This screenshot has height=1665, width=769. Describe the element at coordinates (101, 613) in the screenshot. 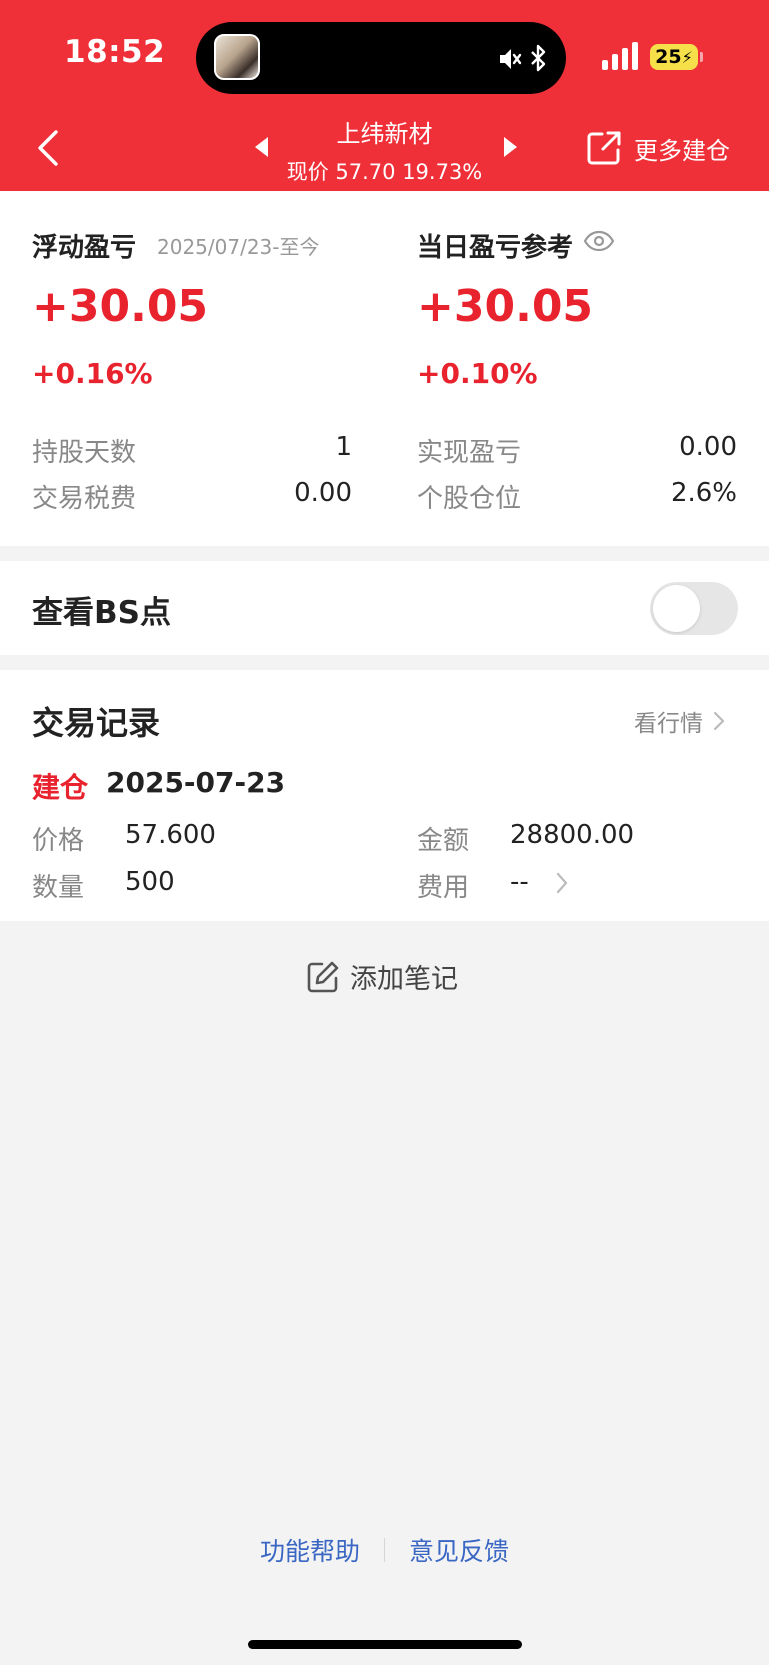

I see `bs-points-label: 查看BS点` at that location.